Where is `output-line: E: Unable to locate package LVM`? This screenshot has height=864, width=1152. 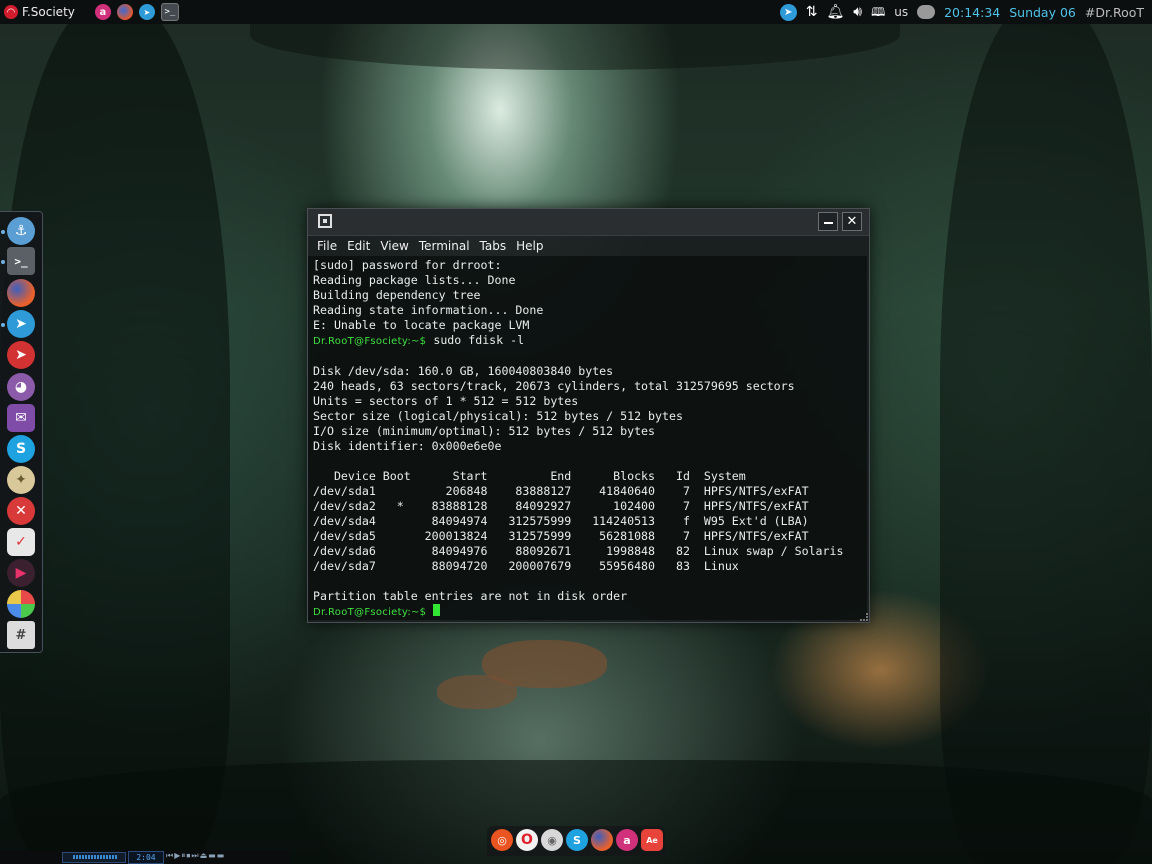
output-line: E: Unable to locate package LVM is located at coordinates (421, 325).